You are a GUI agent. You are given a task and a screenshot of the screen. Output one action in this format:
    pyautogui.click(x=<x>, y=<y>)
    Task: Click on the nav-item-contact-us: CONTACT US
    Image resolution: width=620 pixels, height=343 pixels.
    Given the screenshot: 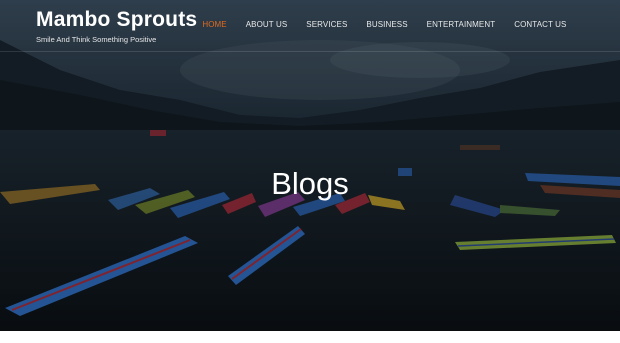 What is the action you would take?
    pyautogui.click(x=540, y=24)
    